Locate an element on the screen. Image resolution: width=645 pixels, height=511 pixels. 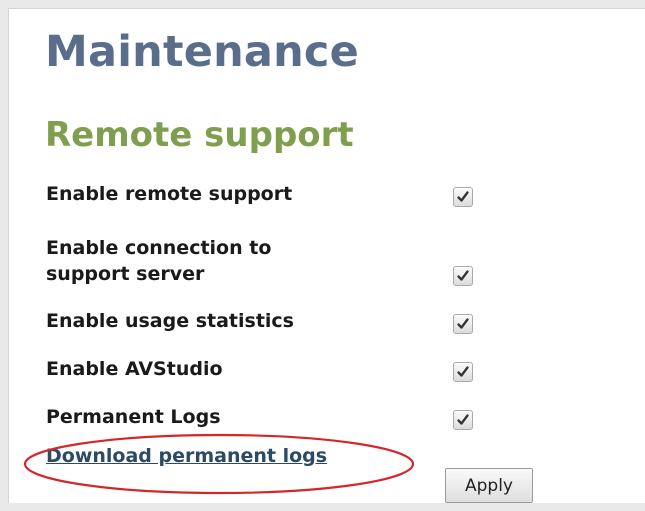
label-line: Enable usage statistics is located at coordinates (170, 321).